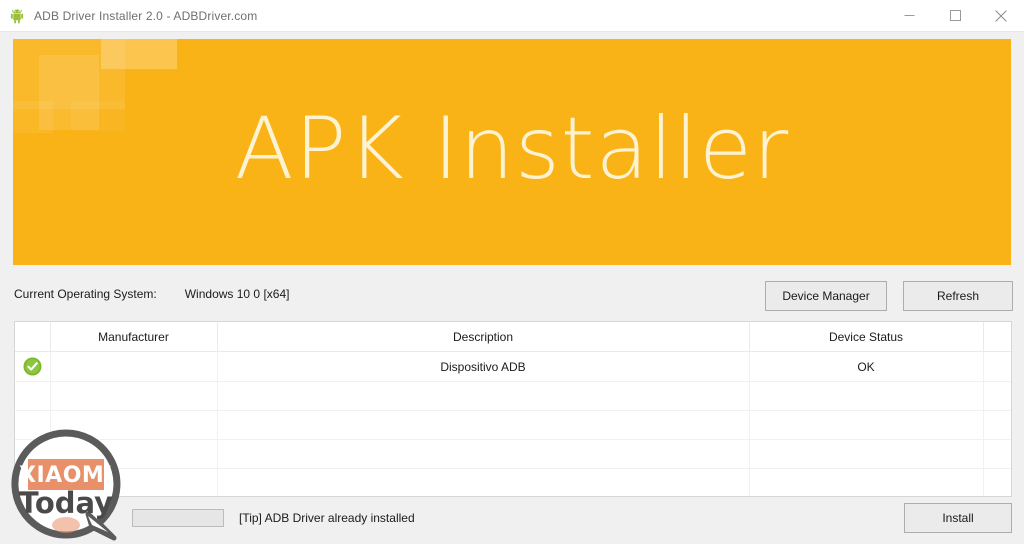 The width and height of the screenshot is (1024, 544). I want to click on current-os-value: Windows 10 0 [x64], so click(237, 294).